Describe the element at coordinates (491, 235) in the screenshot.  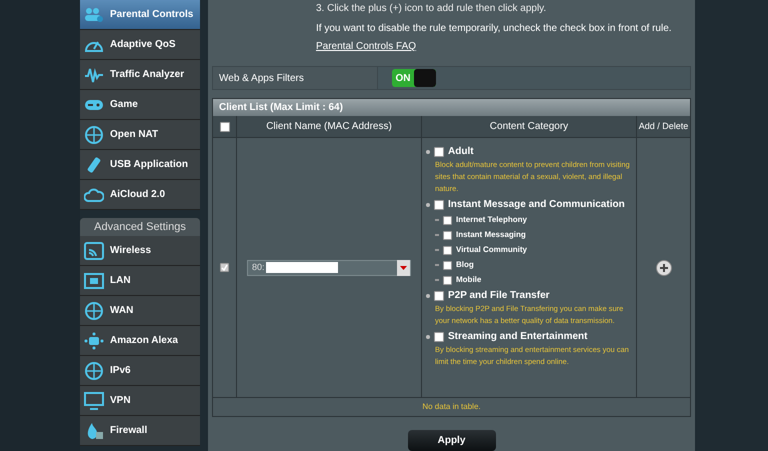
I see `subcategory-label: Instant Messaging` at that location.